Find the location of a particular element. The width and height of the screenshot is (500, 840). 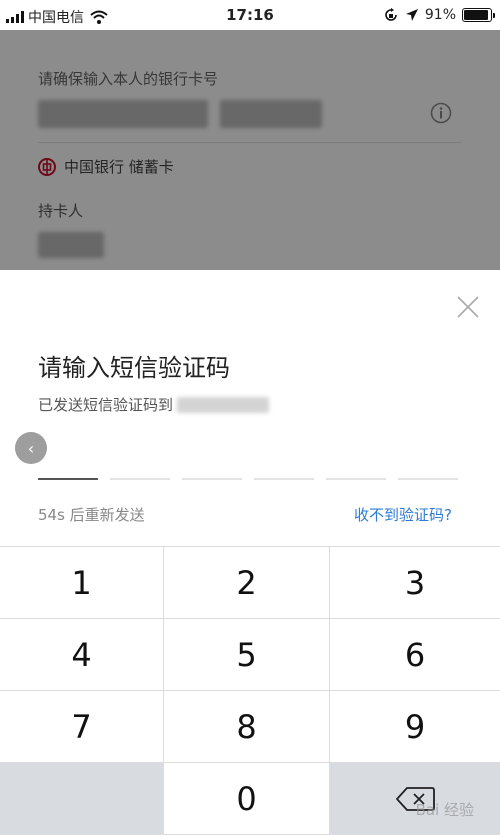

sheet-title: 请输入短信验证码 is located at coordinates (134, 368).